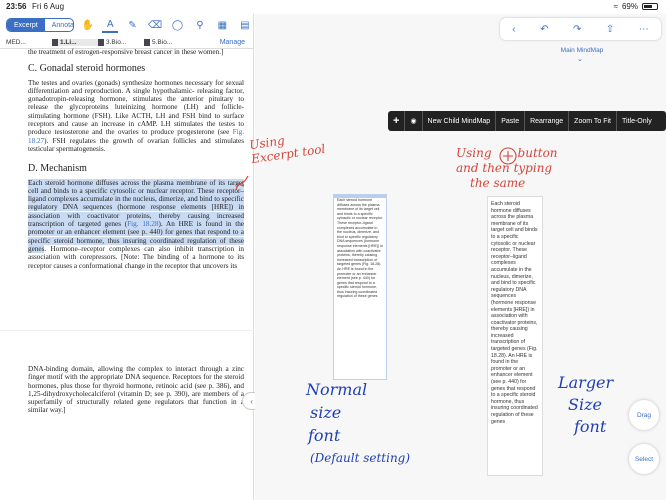 The width and height of the screenshot is (666, 500). Describe the element at coordinates (222, 25) in the screenshot. I see `grid-icon: ▦` at that location.